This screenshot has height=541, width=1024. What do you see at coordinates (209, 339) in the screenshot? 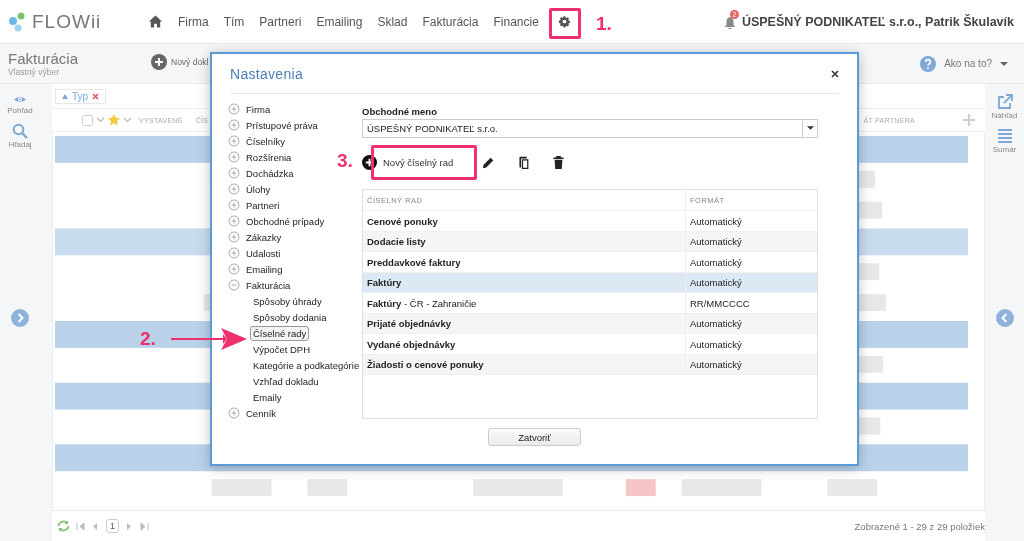
I see `arrow-icon` at bounding box center [209, 339].